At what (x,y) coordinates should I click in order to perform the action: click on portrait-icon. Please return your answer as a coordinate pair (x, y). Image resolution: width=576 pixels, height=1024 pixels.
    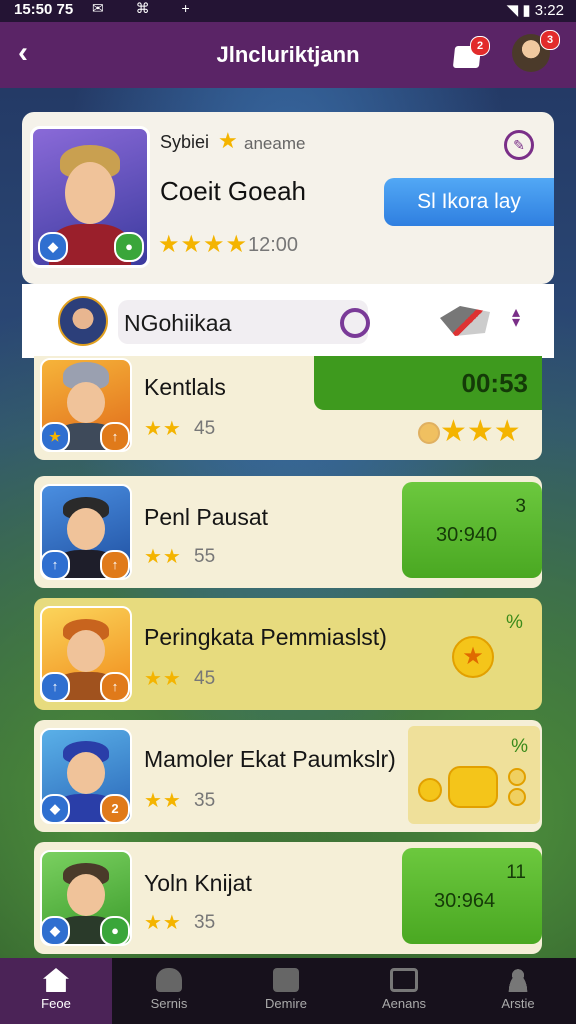
    Looking at the image, I should click on (286, 980).